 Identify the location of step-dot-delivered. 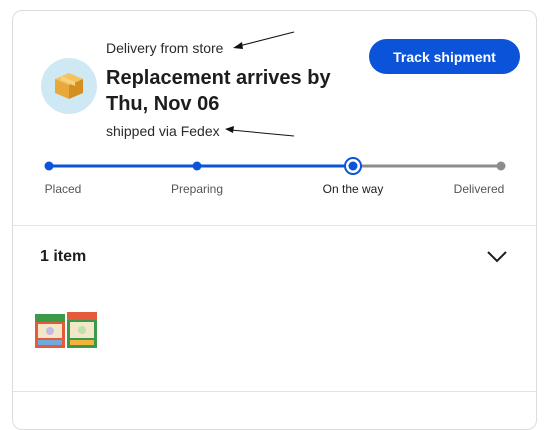
(501, 166).